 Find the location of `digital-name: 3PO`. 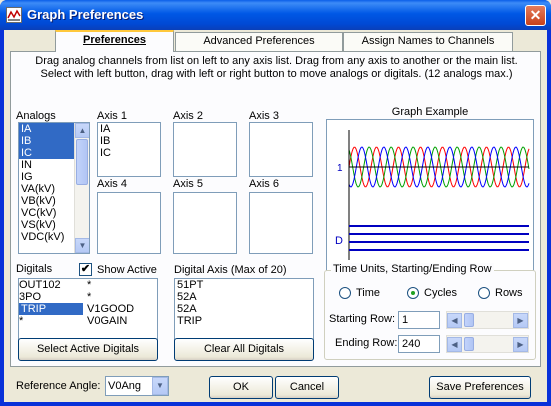

digital-name: 3PO is located at coordinates (30, 297).